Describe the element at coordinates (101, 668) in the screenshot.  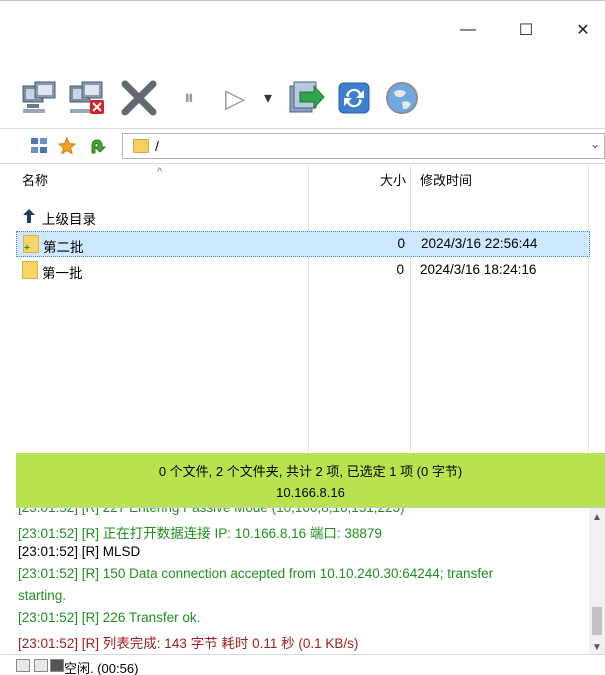
I see `idle-status: 空闲. (00:56)` at that location.